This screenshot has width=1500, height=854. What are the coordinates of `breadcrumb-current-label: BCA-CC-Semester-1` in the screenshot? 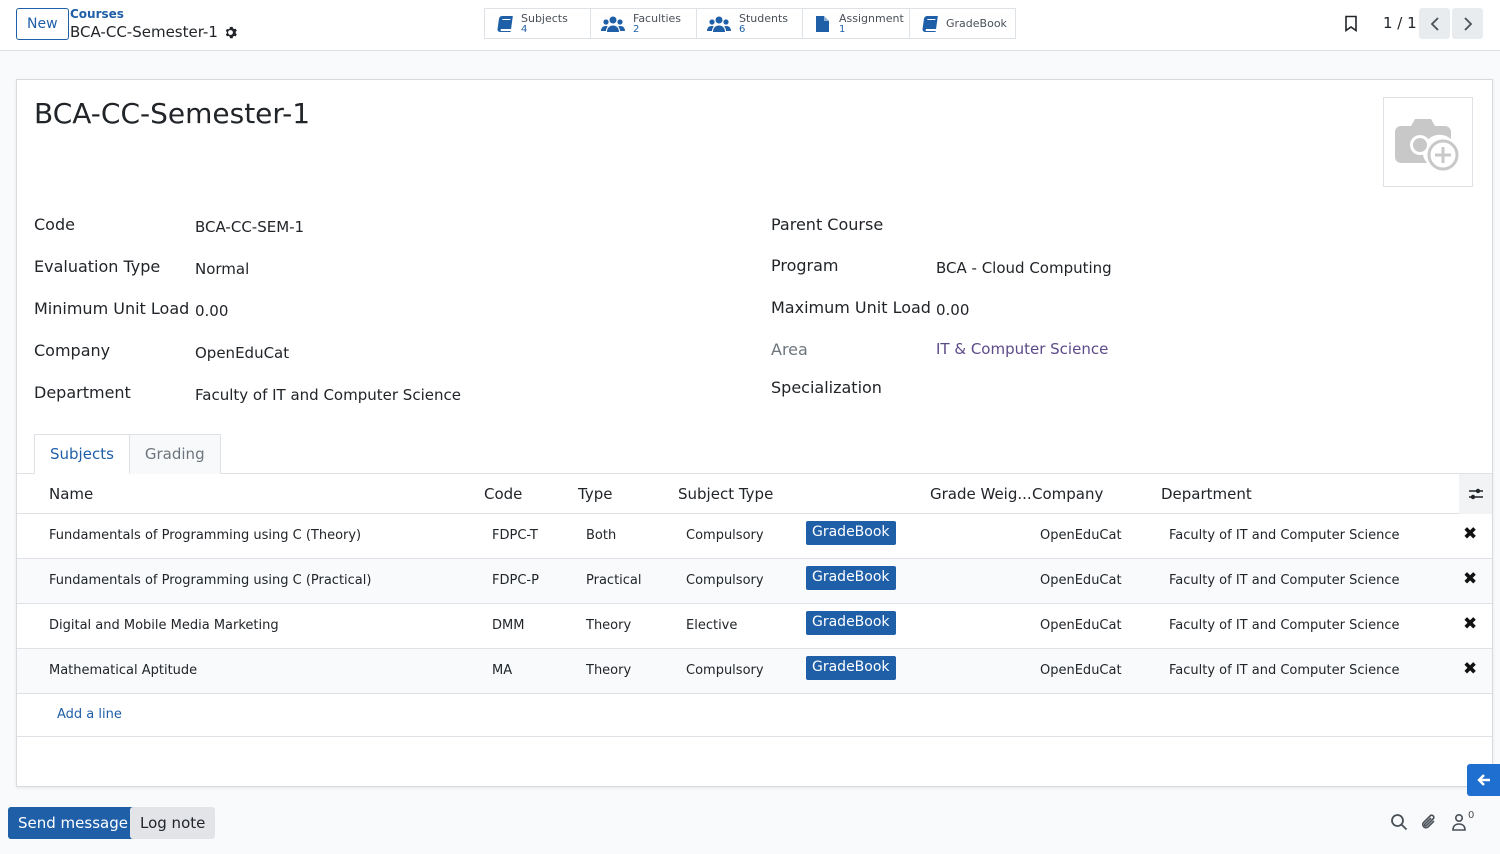 It's located at (144, 32).